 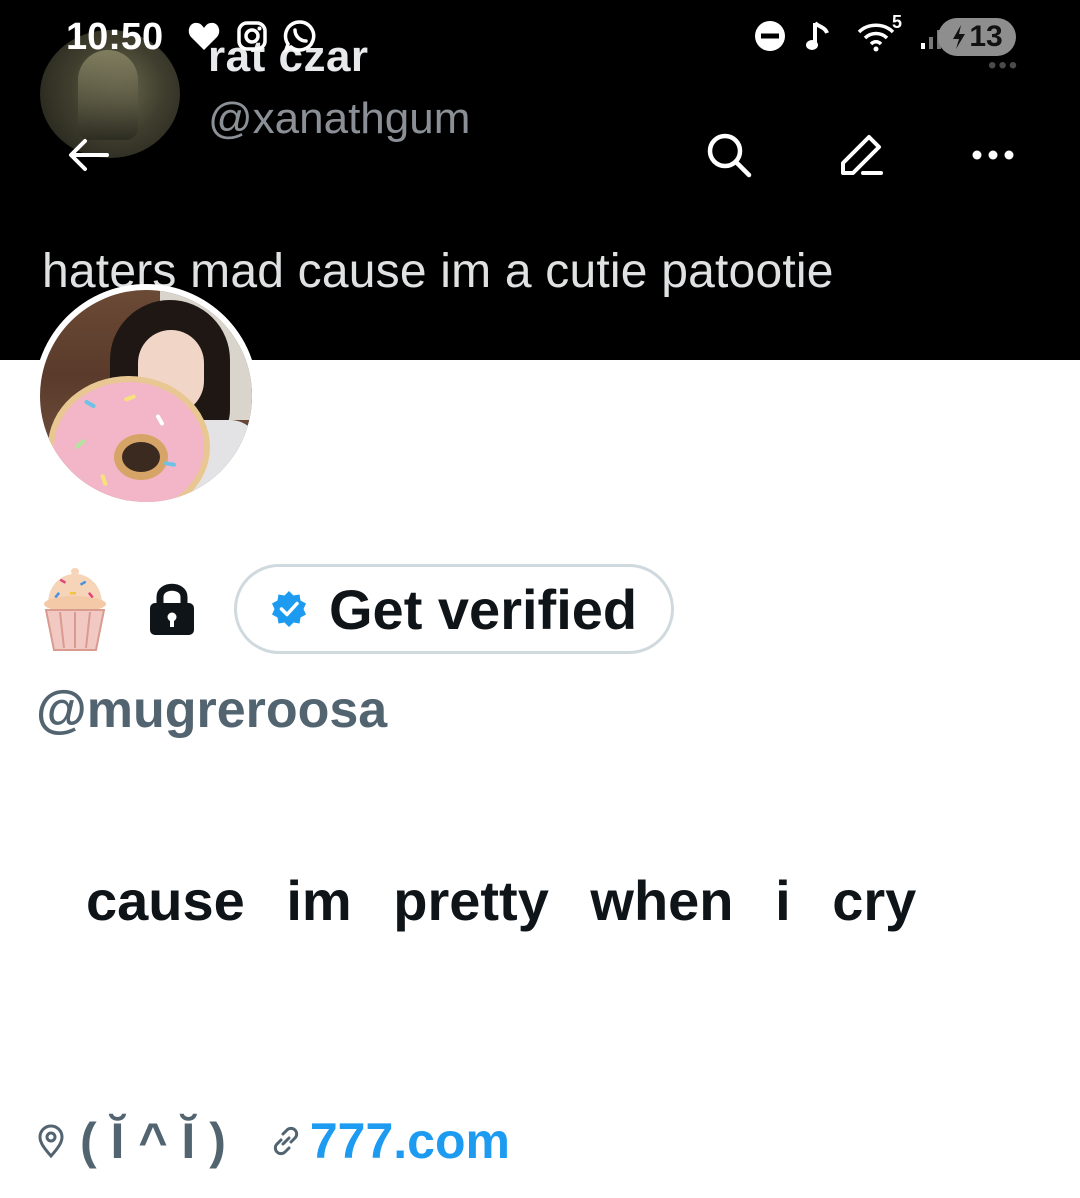 I want to click on music-note-icon, so click(x=818, y=36).